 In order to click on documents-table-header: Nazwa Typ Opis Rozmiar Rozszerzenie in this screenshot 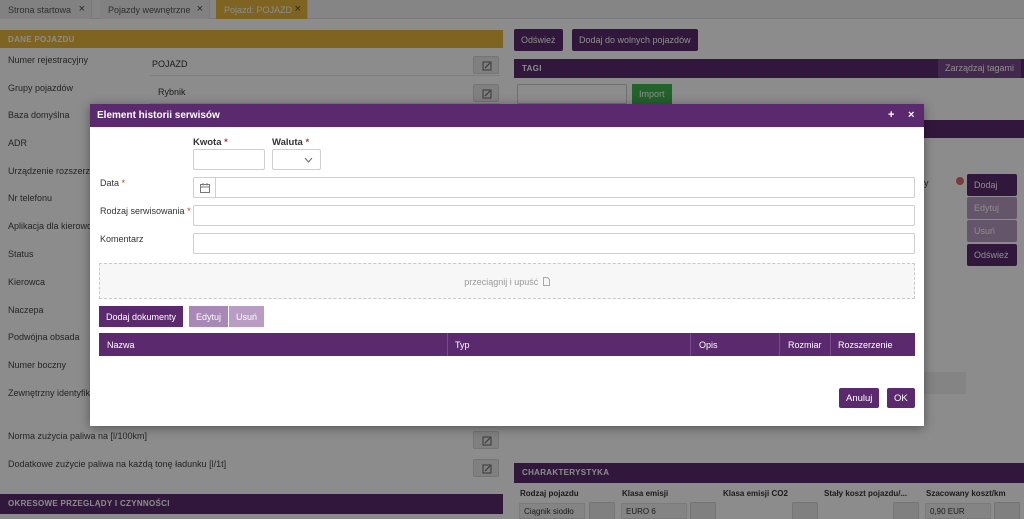, I will do `click(507, 344)`.